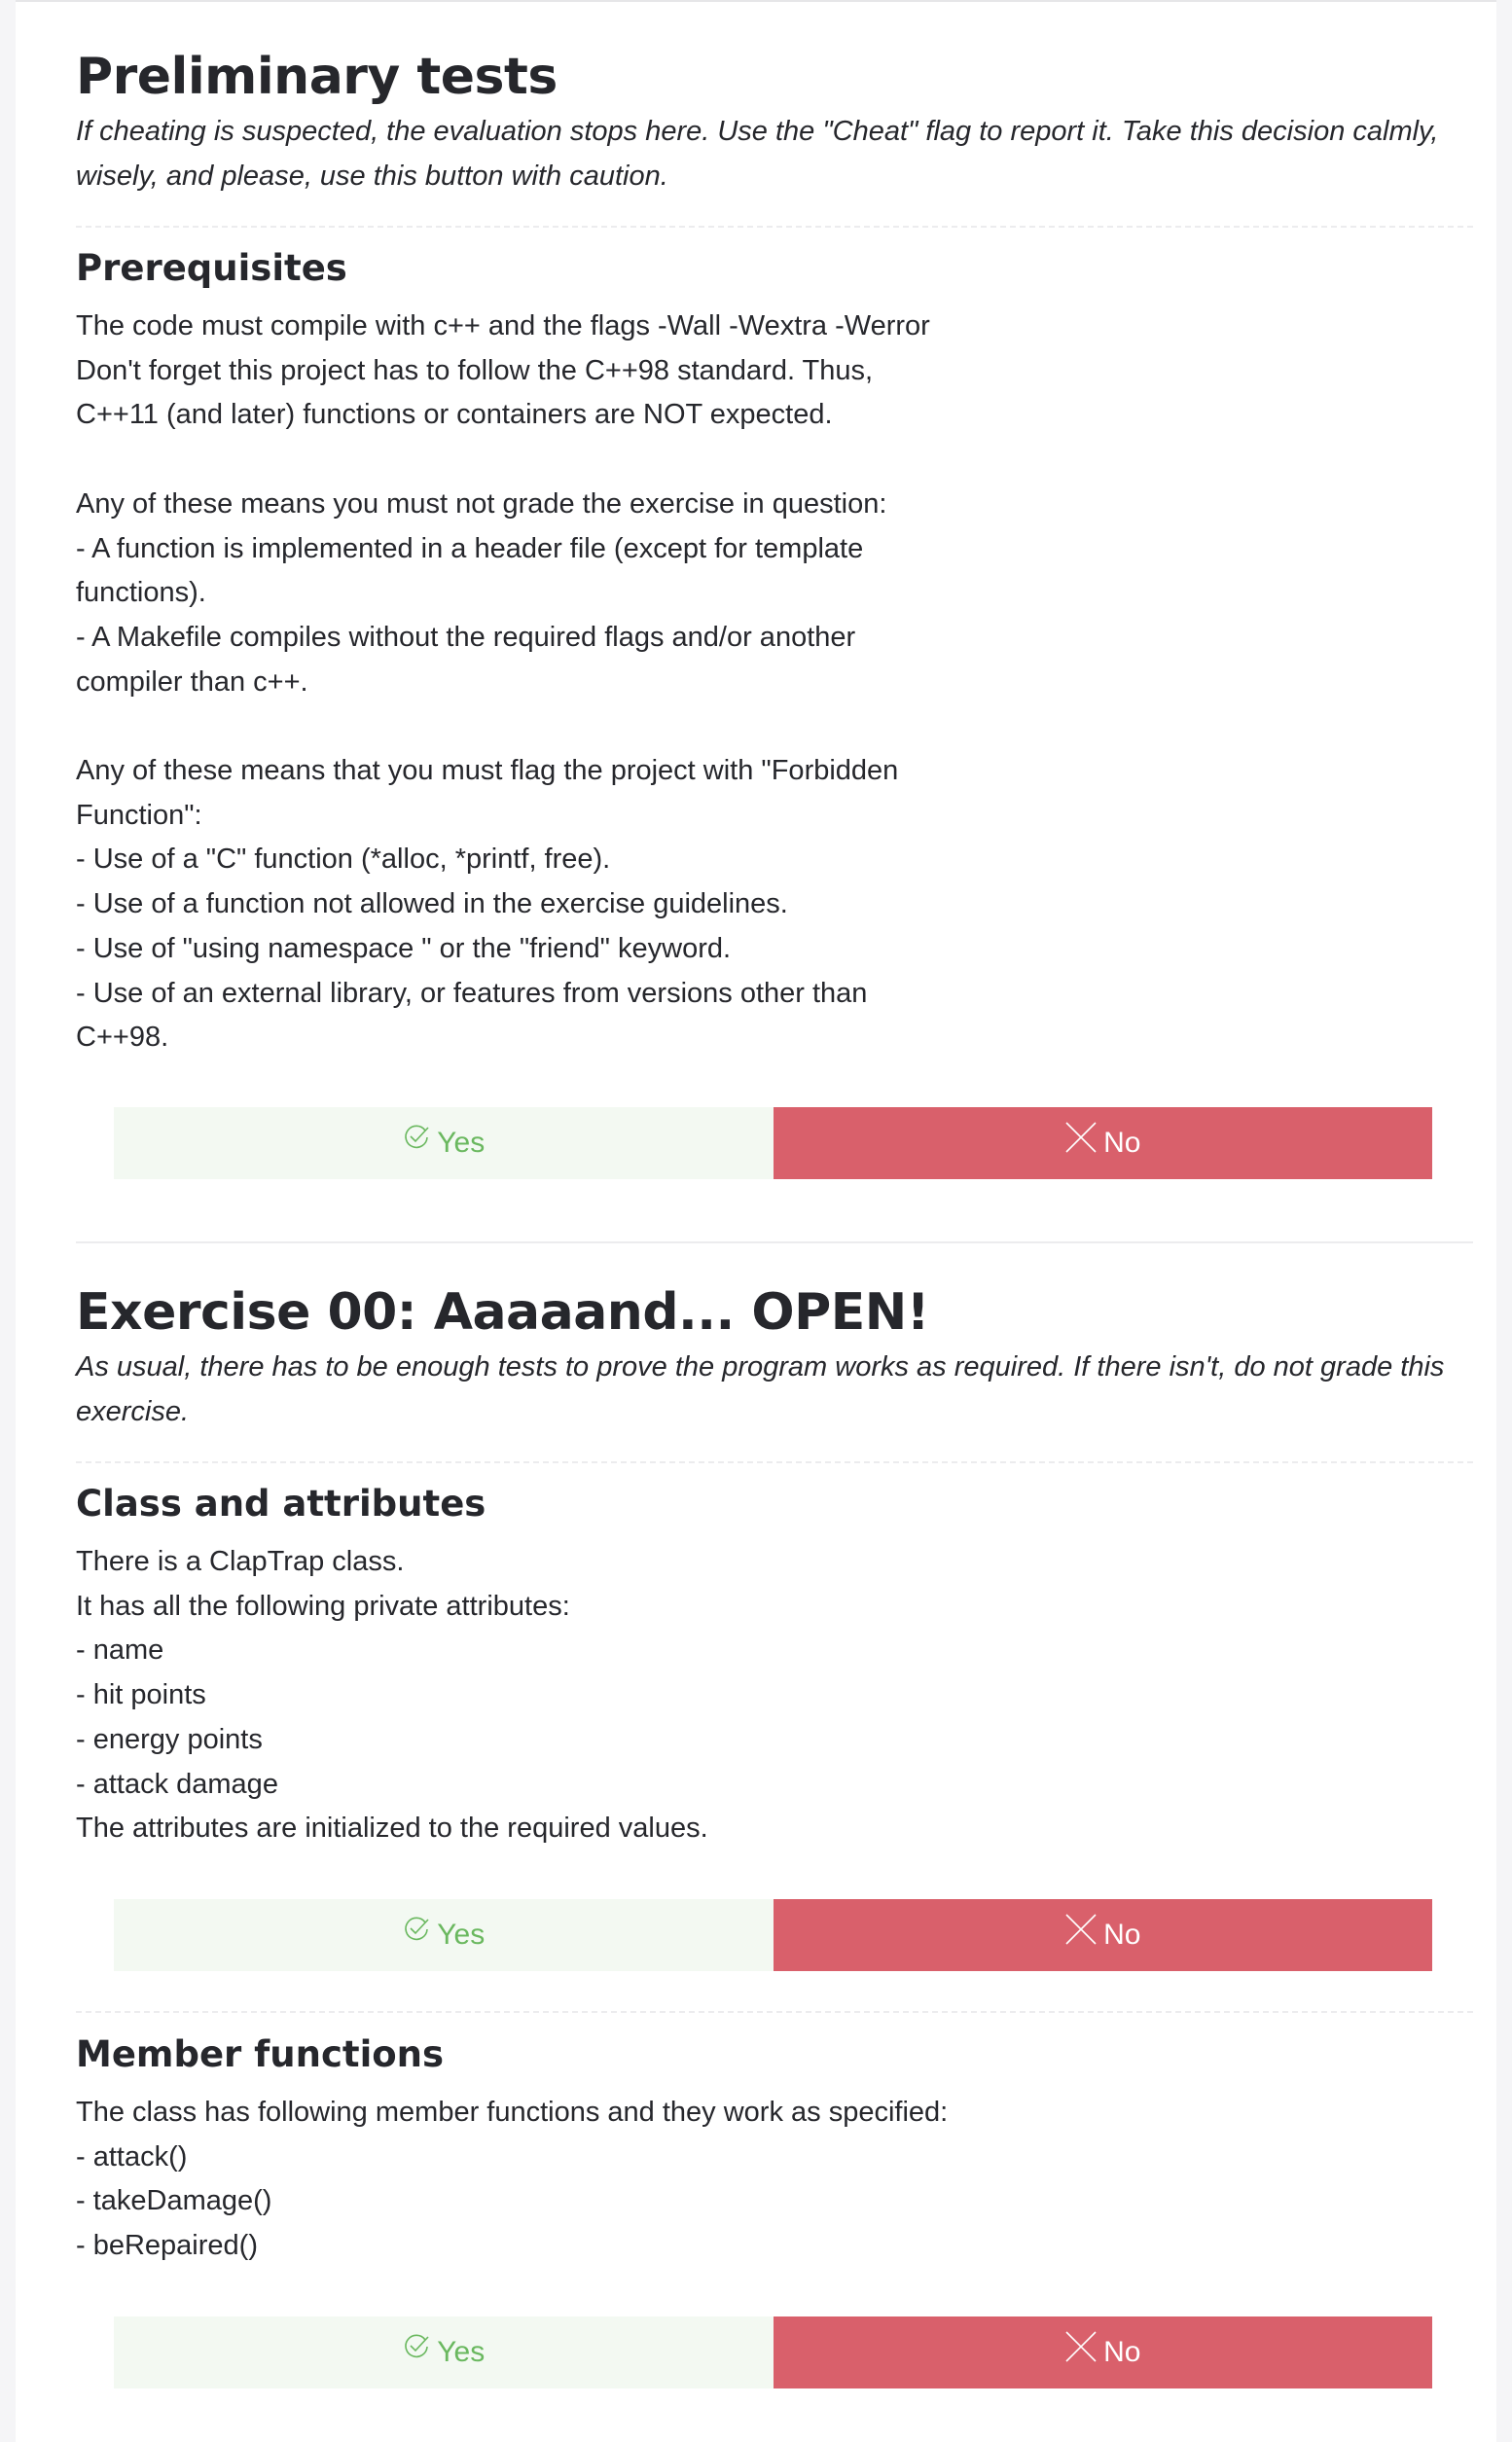 This screenshot has width=1512, height=2442. What do you see at coordinates (317, 77) in the screenshot?
I see `section-title: Preliminary tests` at bounding box center [317, 77].